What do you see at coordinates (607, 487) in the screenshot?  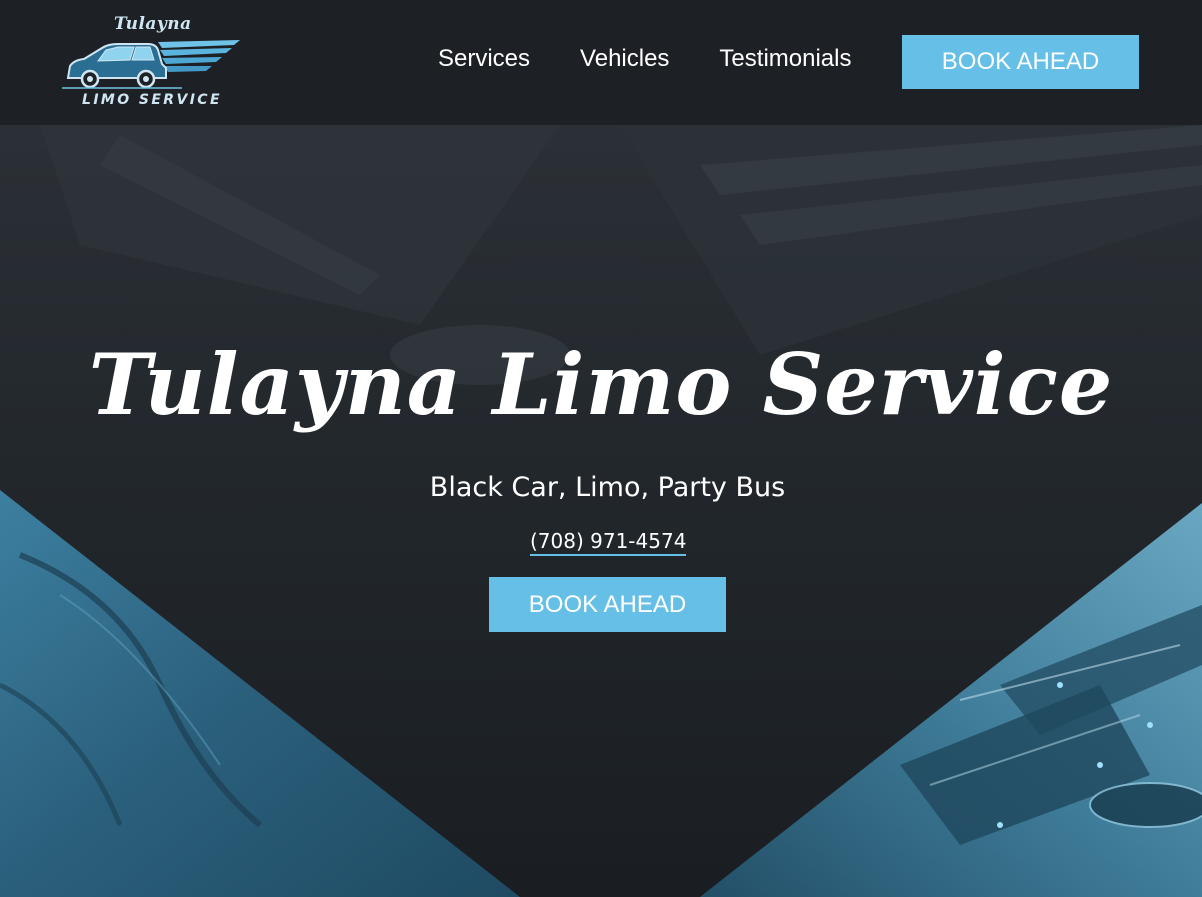 I see `hero-subtitle: Black Car, Limo, Party Bus` at bounding box center [607, 487].